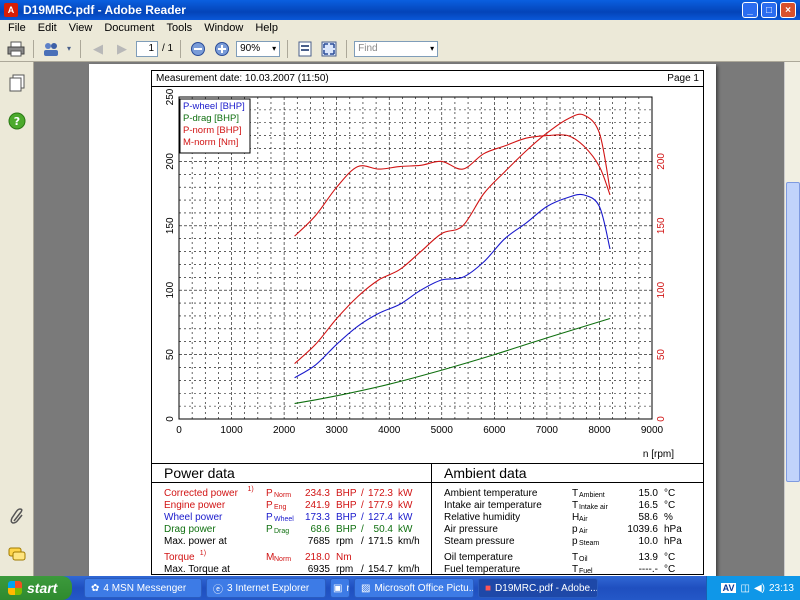 The height and width of the screenshot is (600, 800). Describe the element at coordinates (81, 28) in the screenshot. I see `menu-view: View` at that location.